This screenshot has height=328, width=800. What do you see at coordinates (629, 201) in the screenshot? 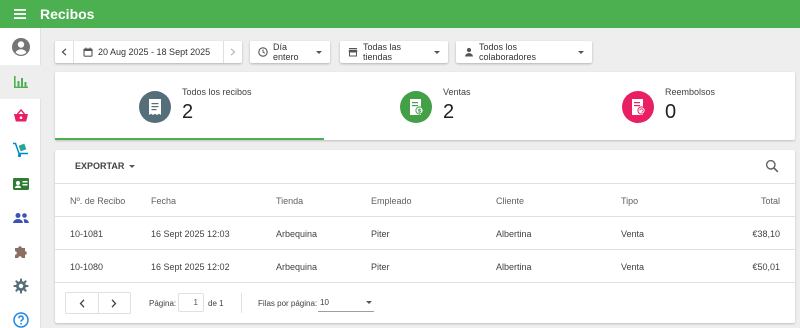
I see `column-header-type: Tipo` at bounding box center [629, 201].